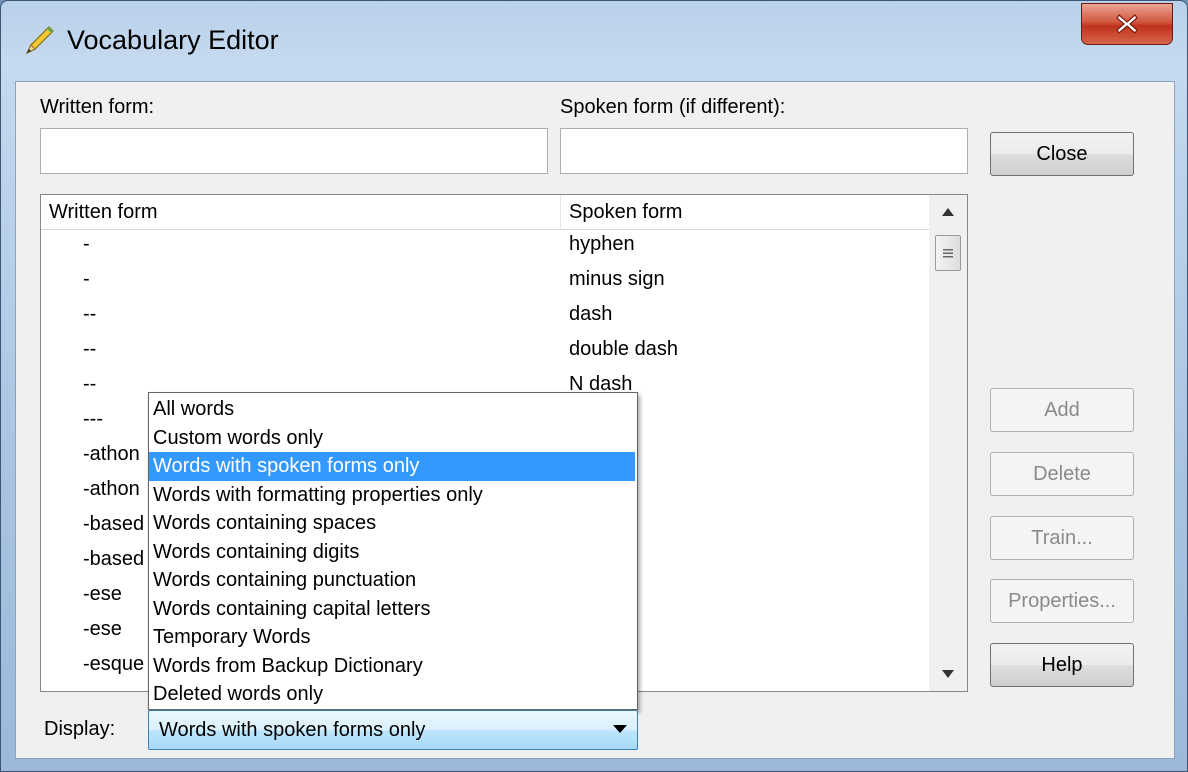 This screenshot has height=772, width=1188. I want to click on row-written: ---, so click(93, 419).